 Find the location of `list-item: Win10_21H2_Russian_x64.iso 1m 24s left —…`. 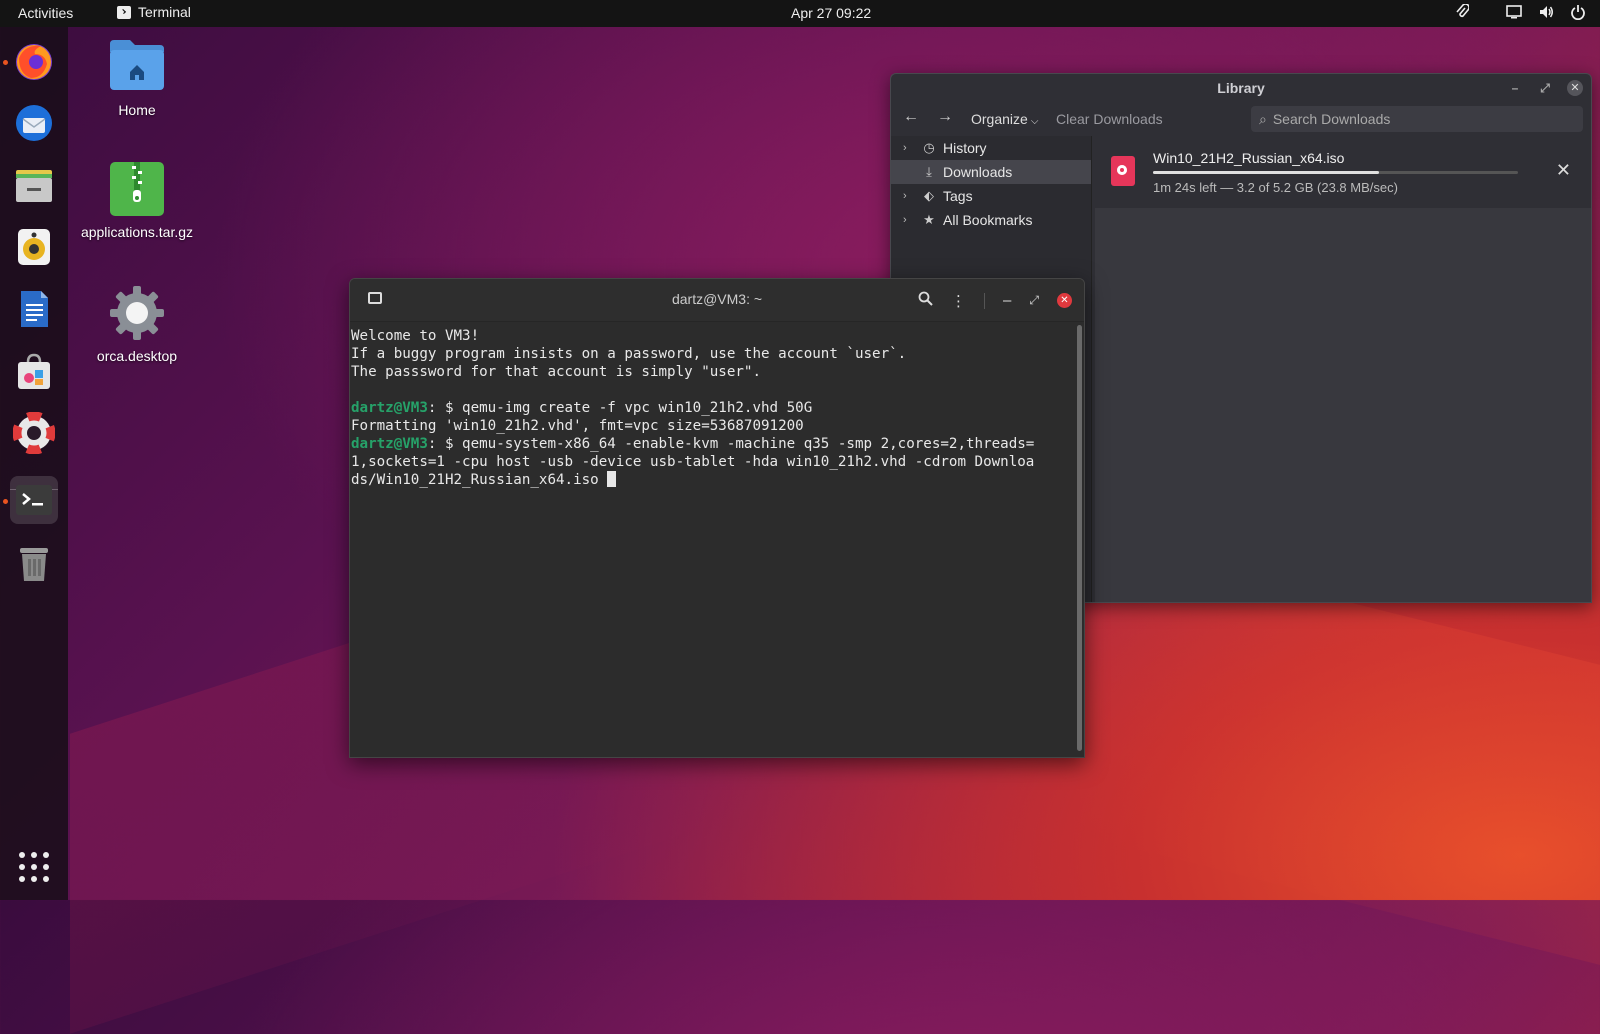

list-item: Win10_21H2_Russian_x64.iso 1m 24s left —… is located at coordinates (1343, 172).